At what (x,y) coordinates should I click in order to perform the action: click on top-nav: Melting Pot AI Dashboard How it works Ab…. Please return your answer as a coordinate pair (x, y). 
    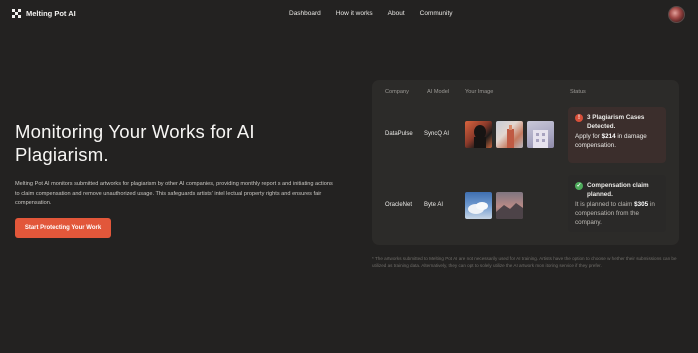
    Looking at the image, I should click on (349, 15).